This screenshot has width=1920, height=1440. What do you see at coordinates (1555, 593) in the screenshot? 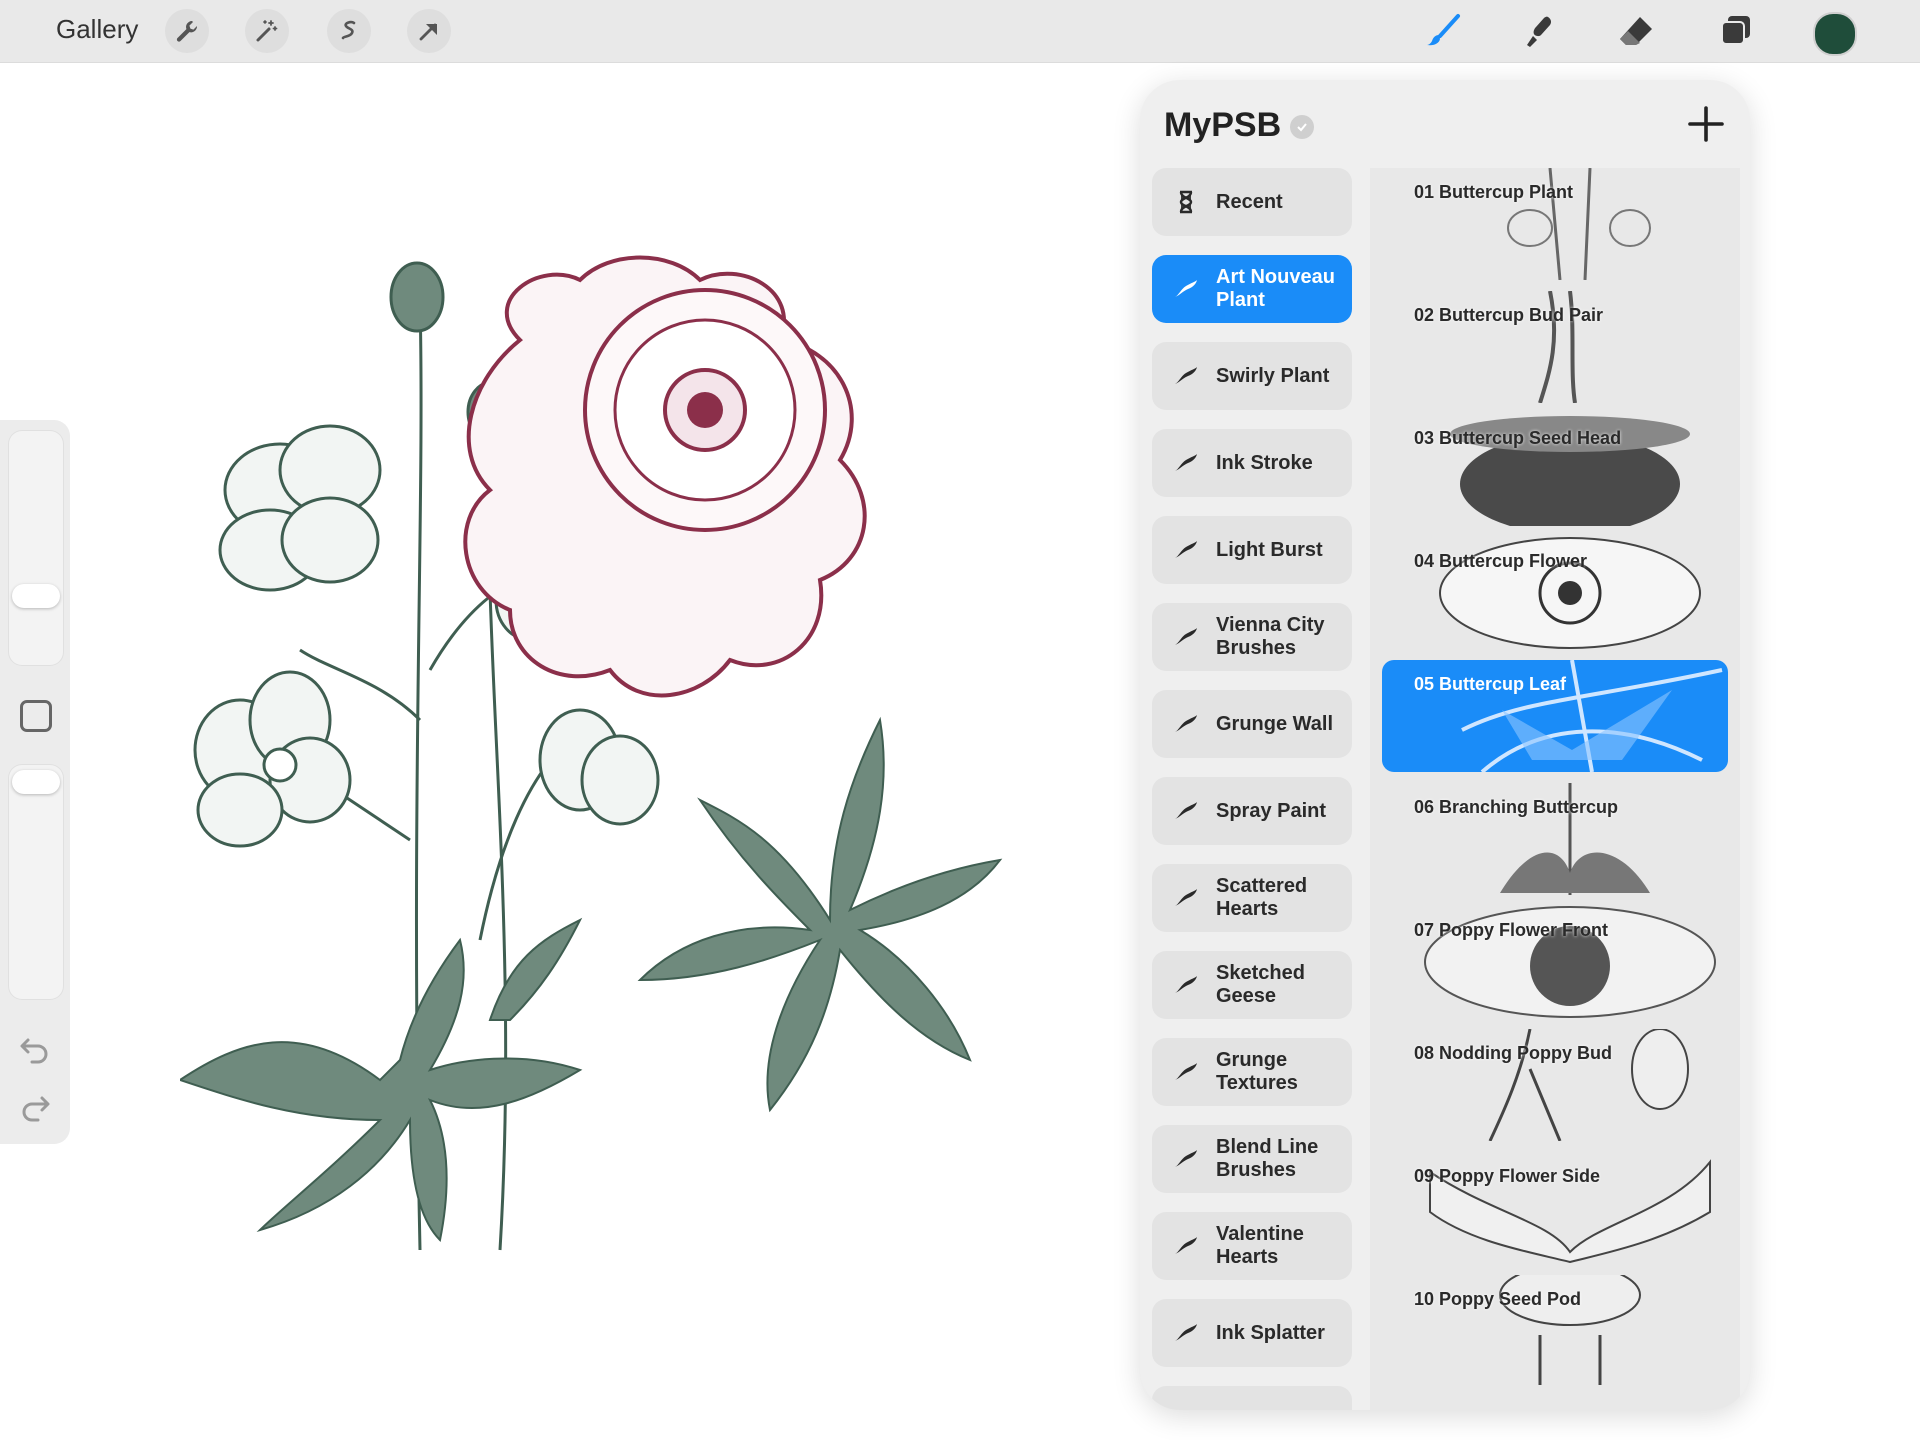
I see `brush-item: 04 Buttercup Flower` at bounding box center [1555, 593].